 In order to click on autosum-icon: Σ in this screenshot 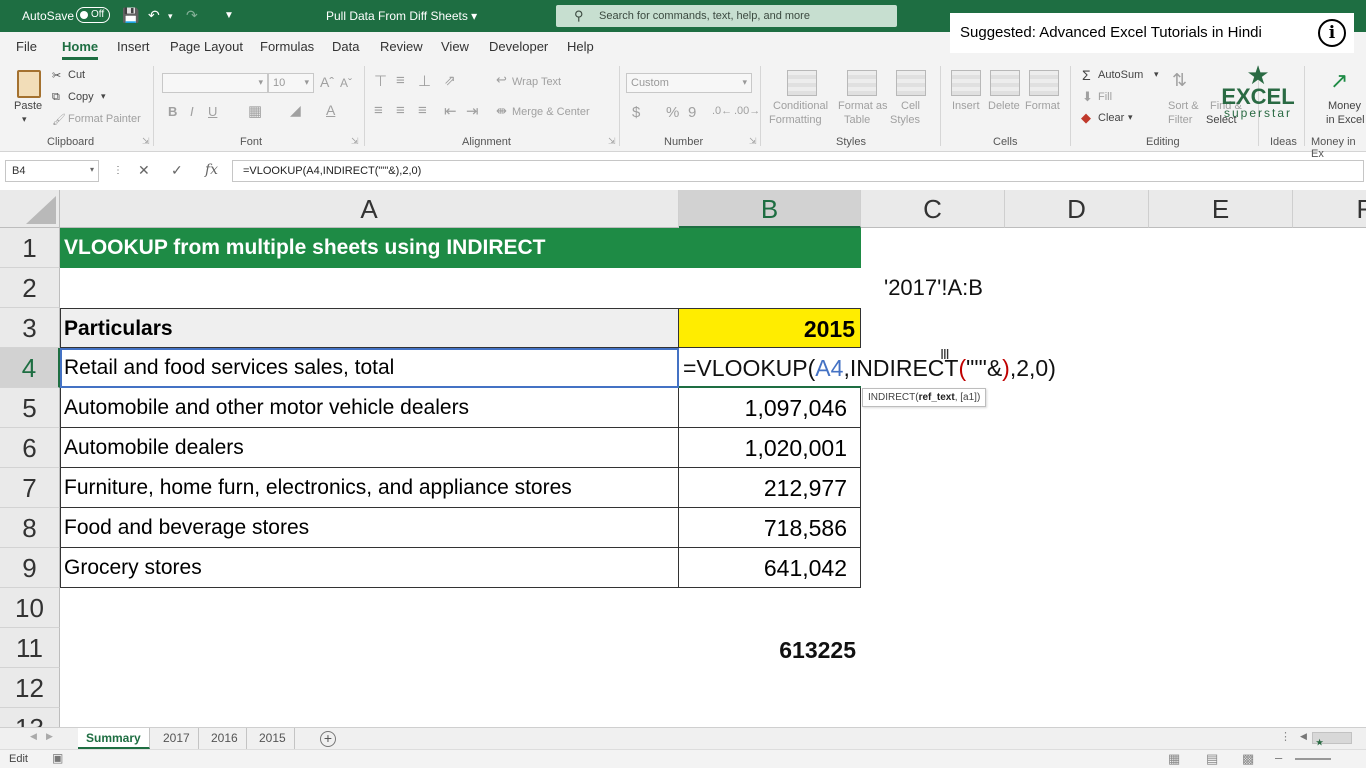, I will do `click(1086, 75)`.